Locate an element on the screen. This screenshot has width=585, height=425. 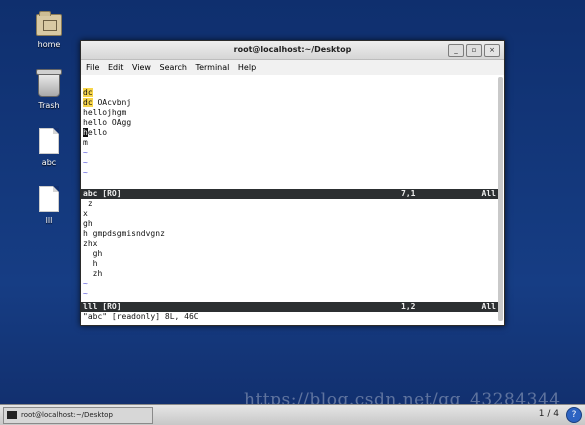
lll-file-icon: lll is located at coordinates (49, 205).